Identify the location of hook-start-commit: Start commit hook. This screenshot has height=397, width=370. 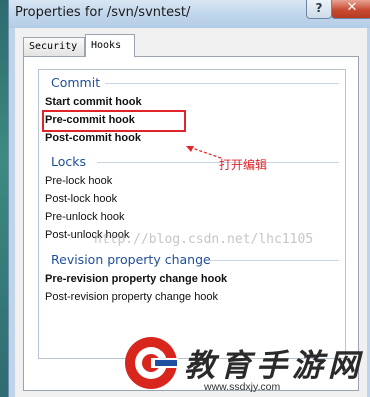
(93, 102).